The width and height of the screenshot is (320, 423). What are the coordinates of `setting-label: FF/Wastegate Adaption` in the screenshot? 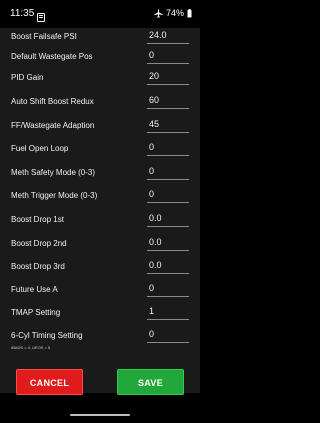 It's located at (53, 125).